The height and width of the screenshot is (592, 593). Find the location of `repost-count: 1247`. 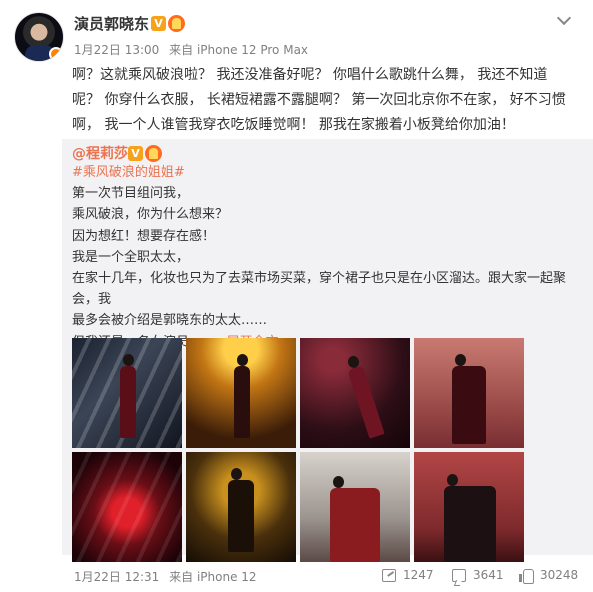

repost-count: 1247 is located at coordinates (418, 575).